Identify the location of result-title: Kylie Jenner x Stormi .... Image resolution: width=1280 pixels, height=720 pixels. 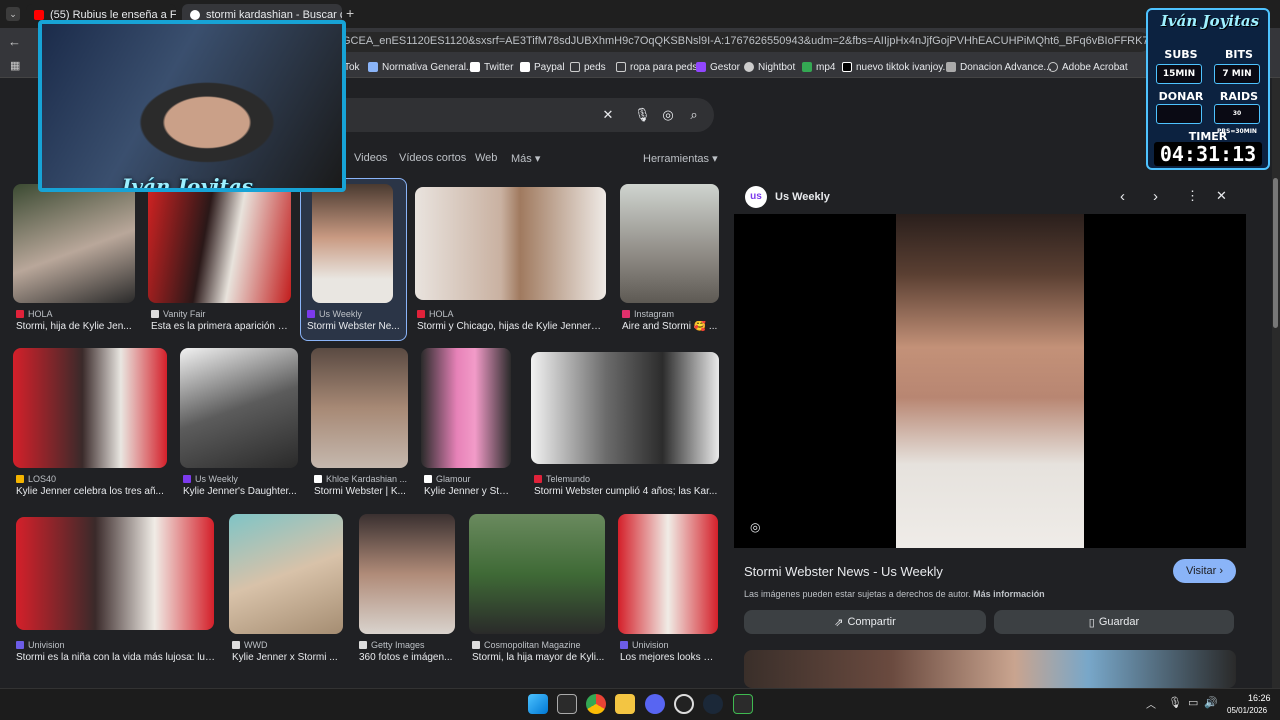
(288, 657).